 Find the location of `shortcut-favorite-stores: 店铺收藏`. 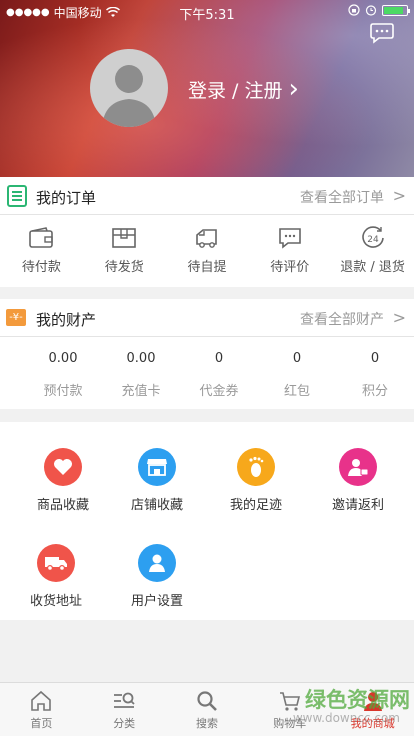

shortcut-favorite-stores: 店铺收藏 is located at coordinates (157, 480).